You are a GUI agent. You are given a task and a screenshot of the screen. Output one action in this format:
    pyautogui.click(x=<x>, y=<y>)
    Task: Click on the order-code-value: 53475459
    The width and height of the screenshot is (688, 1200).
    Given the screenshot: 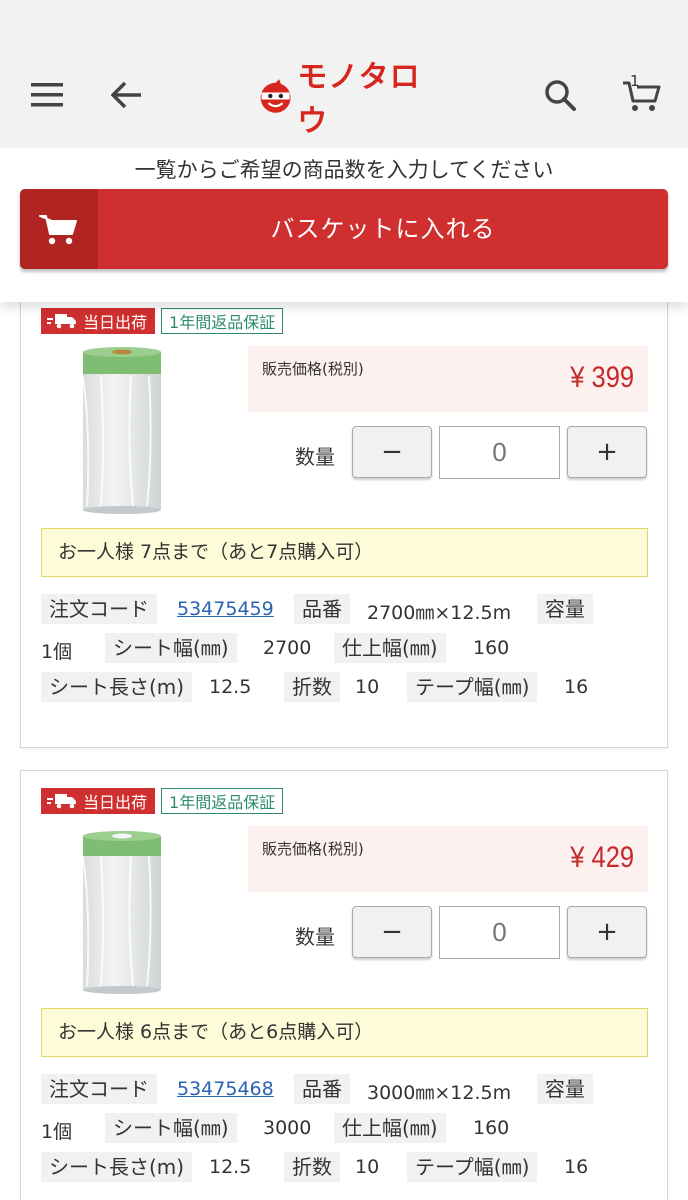 What is the action you would take?
    pyautogui.click(x=225, y=609)
    